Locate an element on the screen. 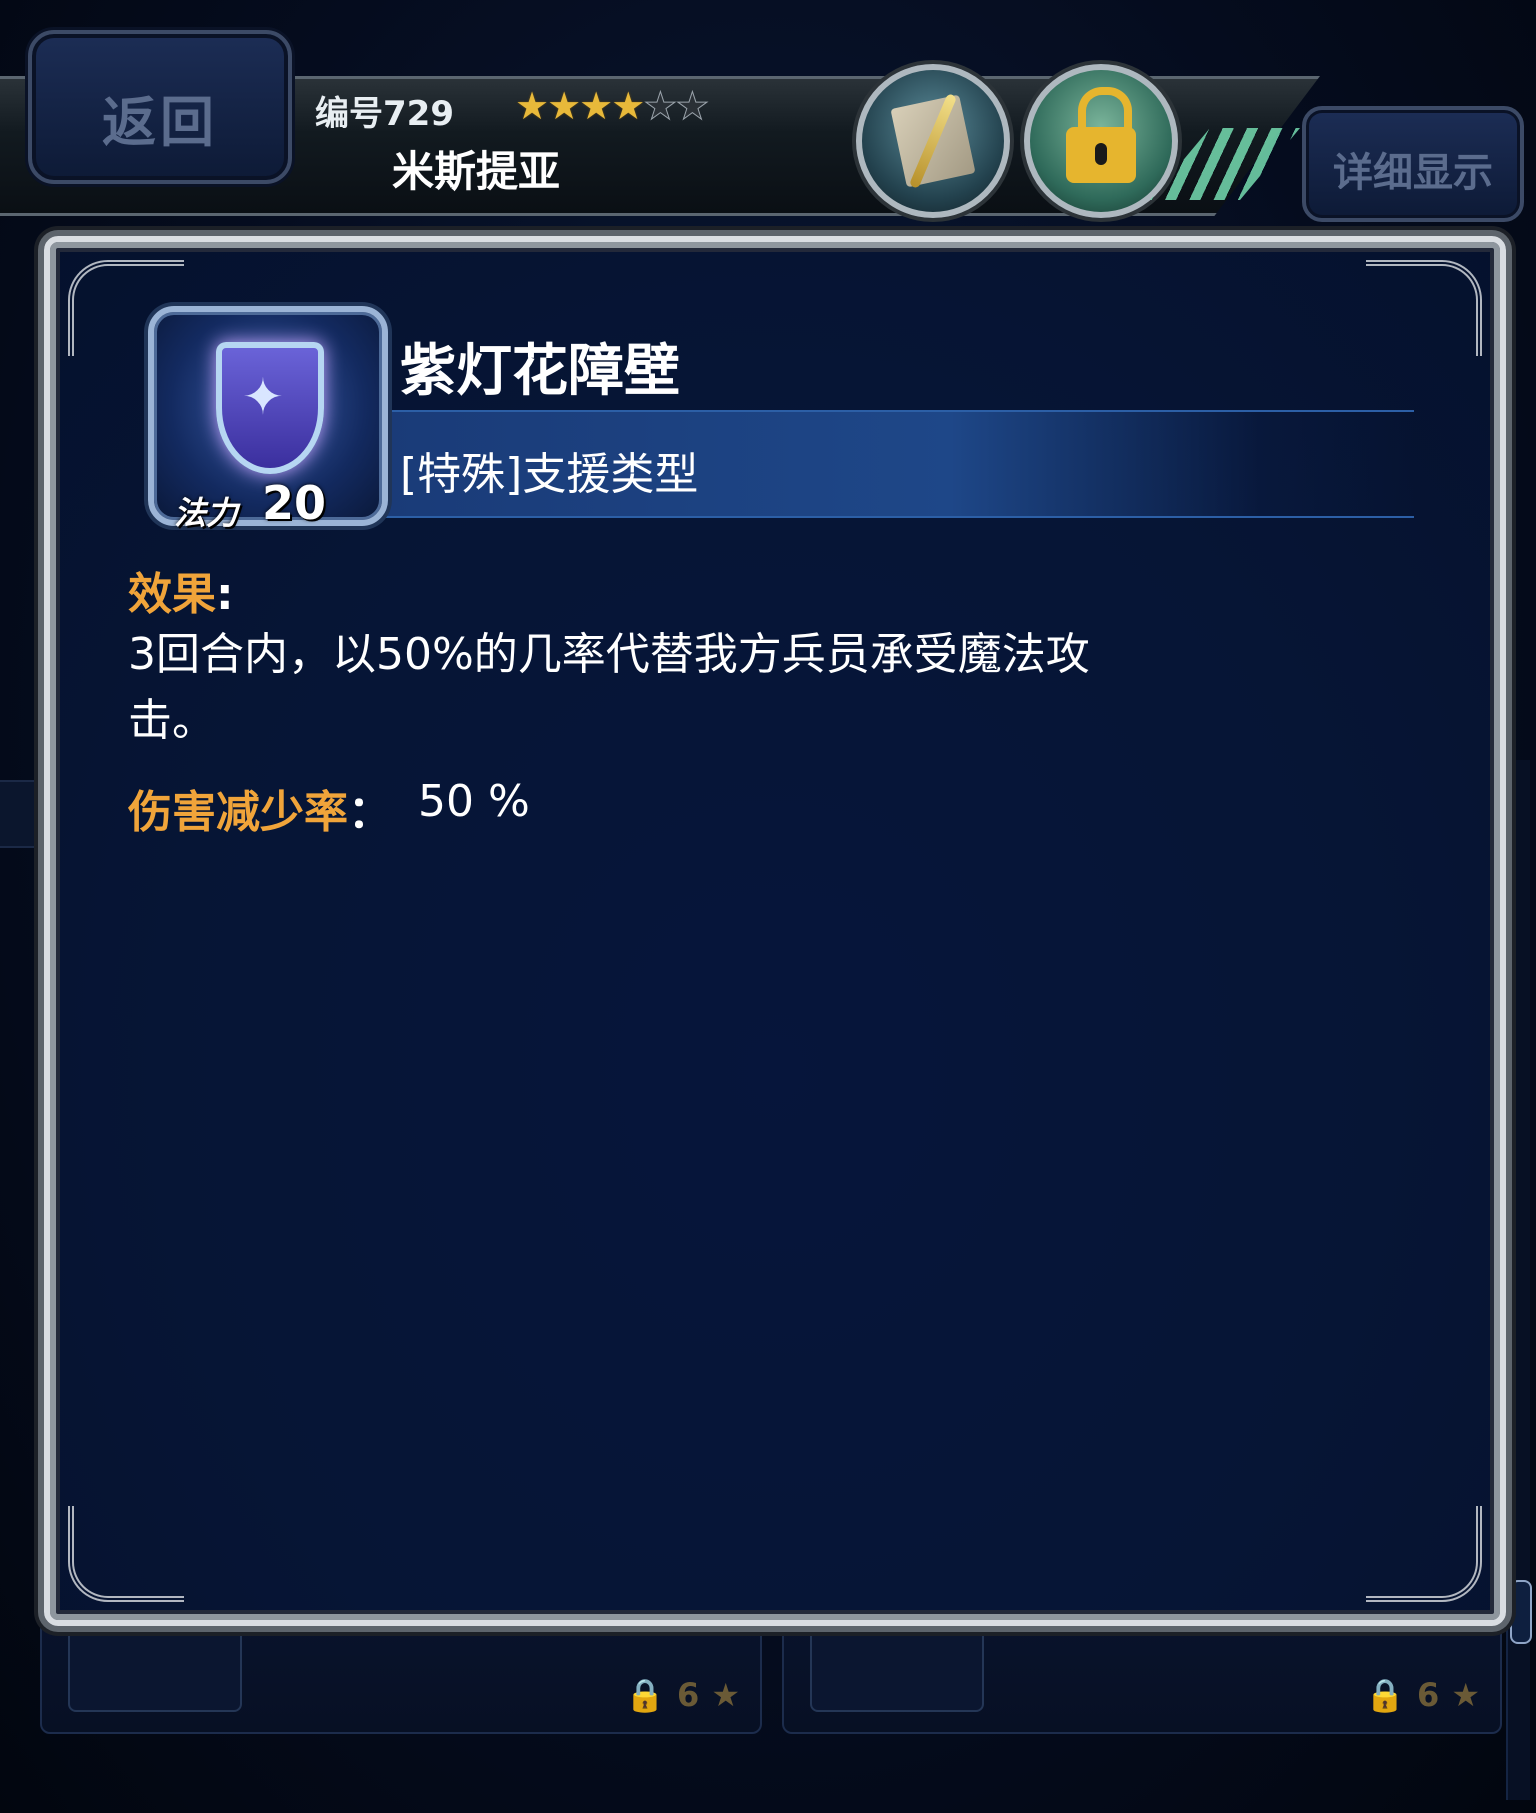  unit-name: 米斯提亚 is located at coordinates (476, 171).